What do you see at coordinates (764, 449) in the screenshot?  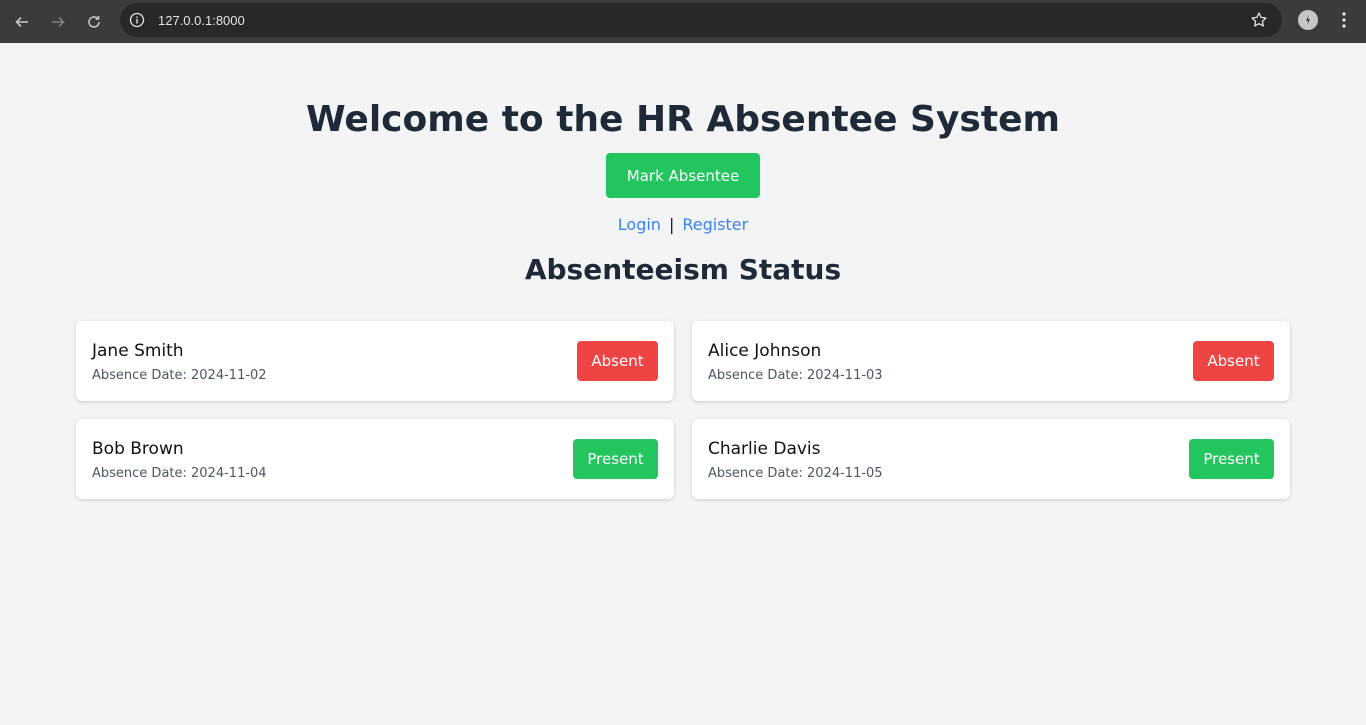 I see `employee-name: Charlie Davis` at bounding box center [764, 449].